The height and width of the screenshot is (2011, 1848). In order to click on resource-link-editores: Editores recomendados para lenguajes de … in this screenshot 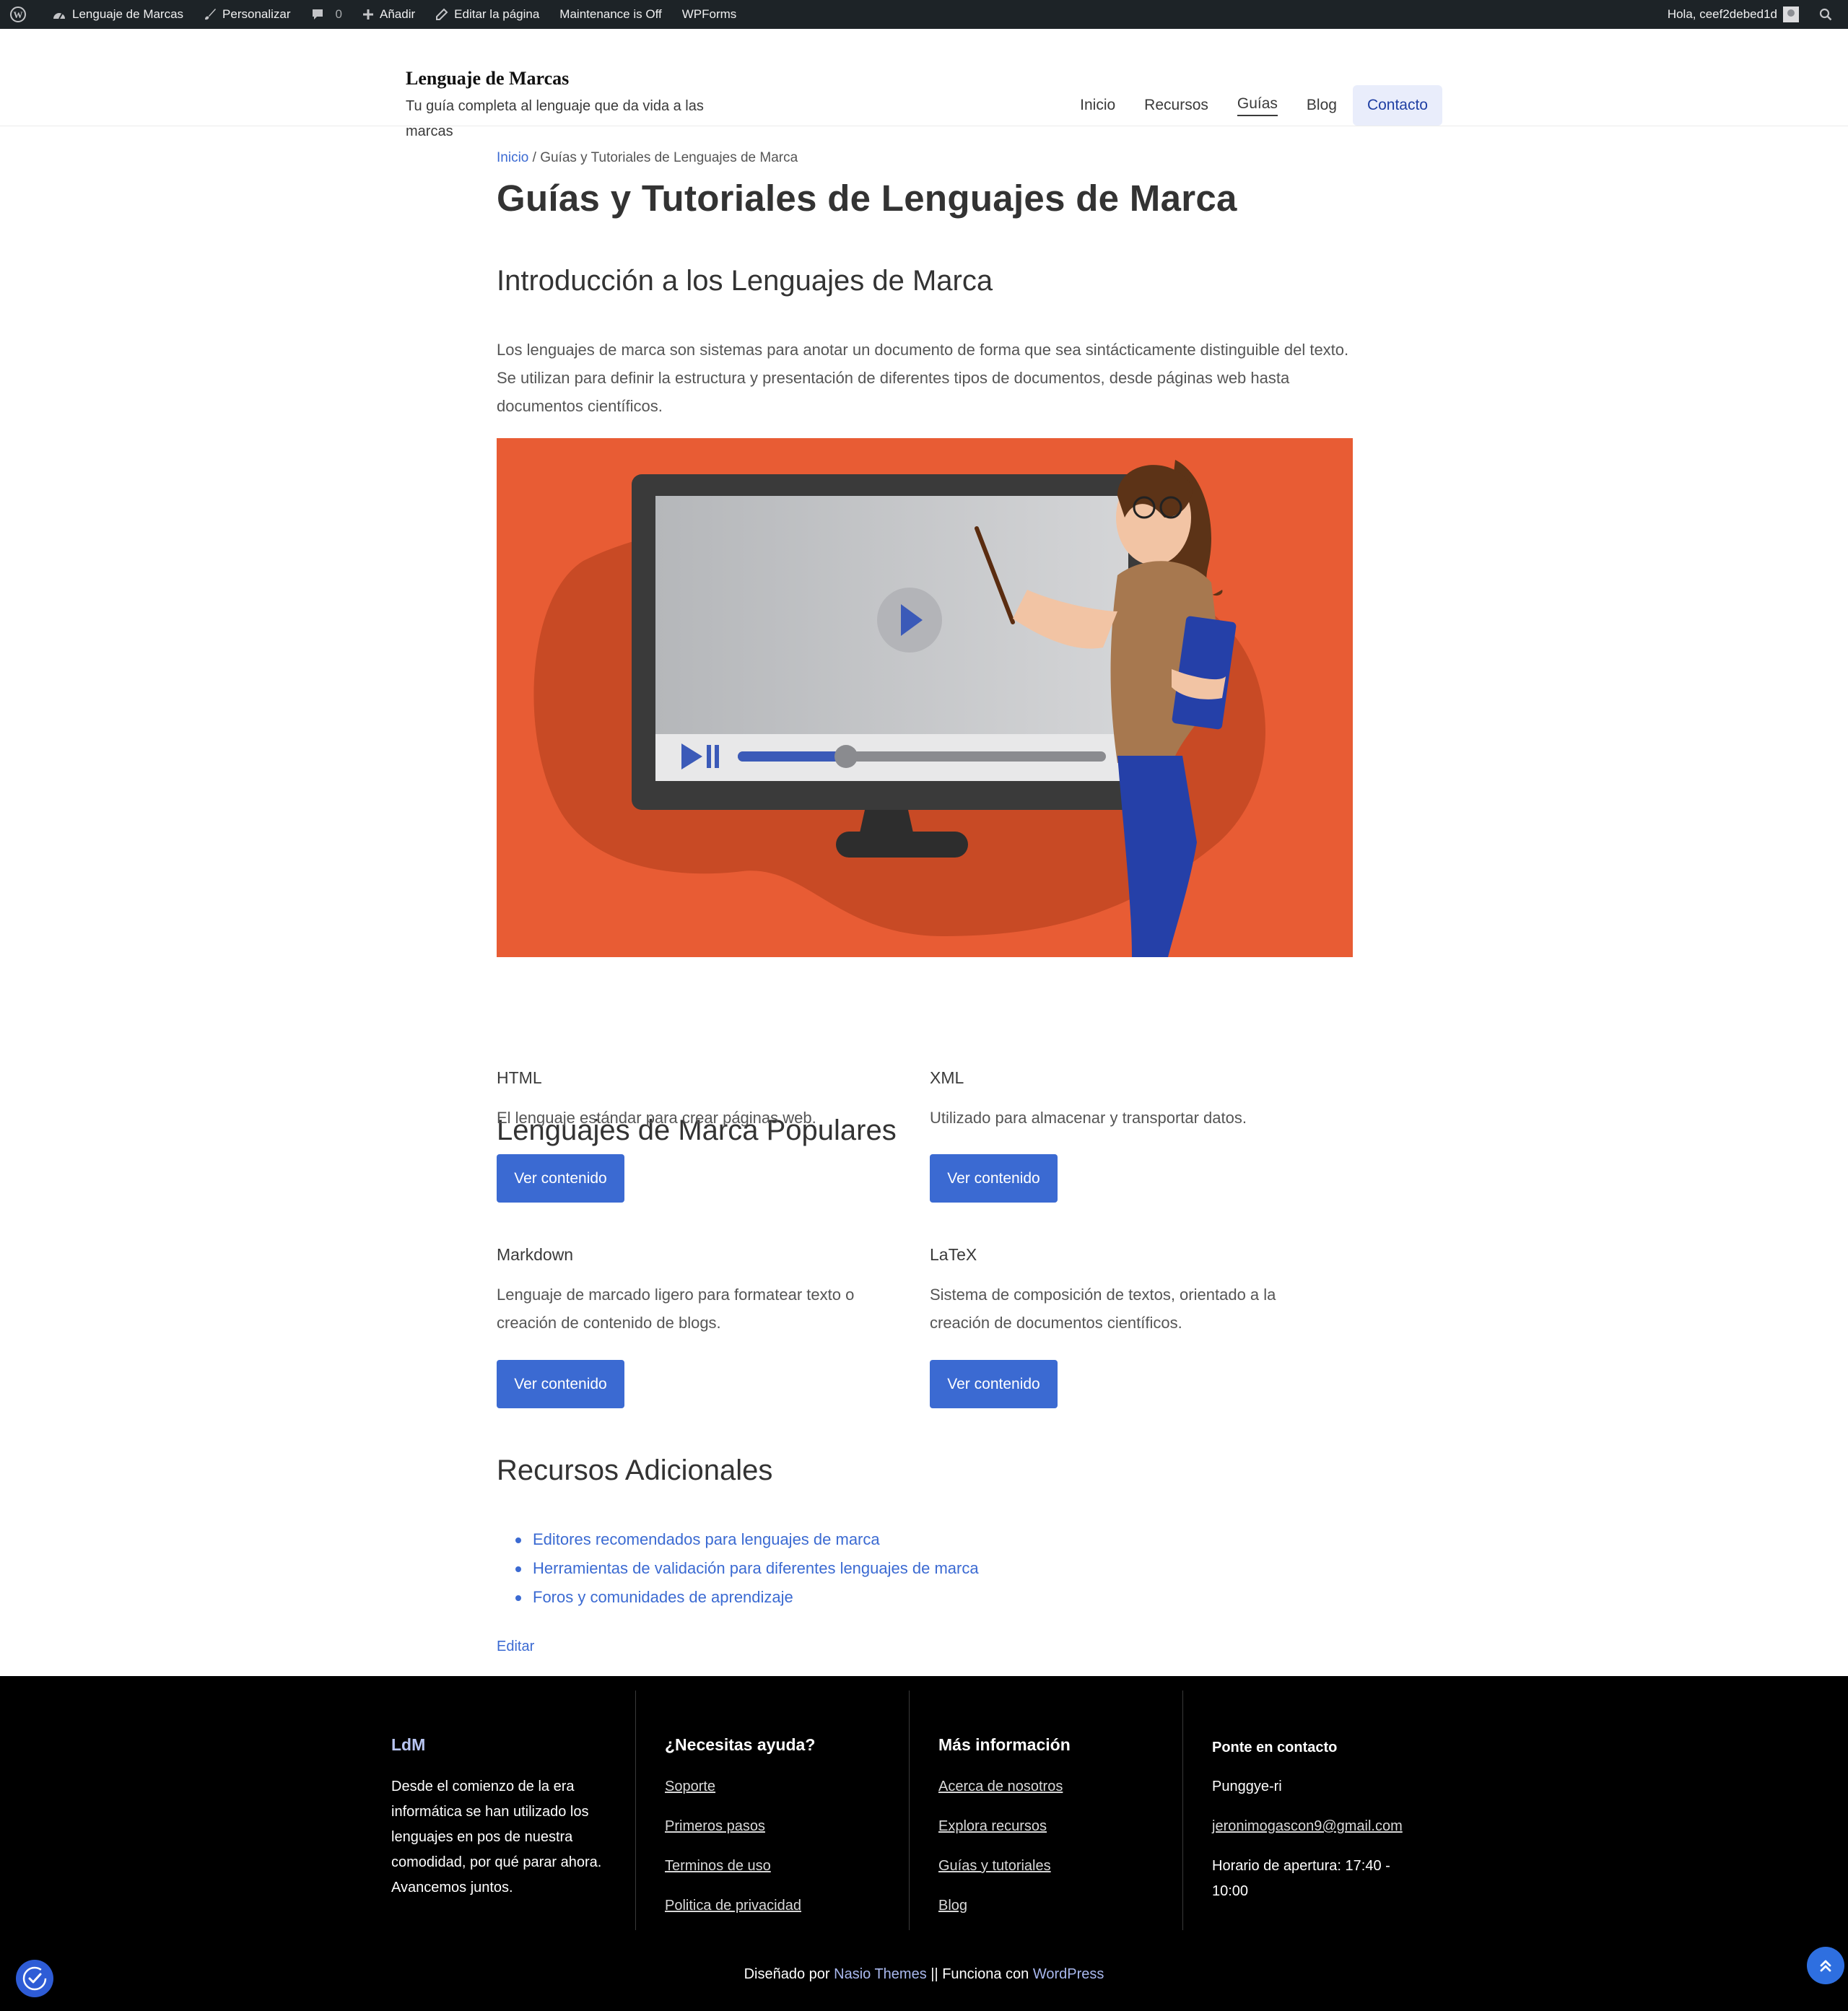, I will do `click(747, 1539)`.